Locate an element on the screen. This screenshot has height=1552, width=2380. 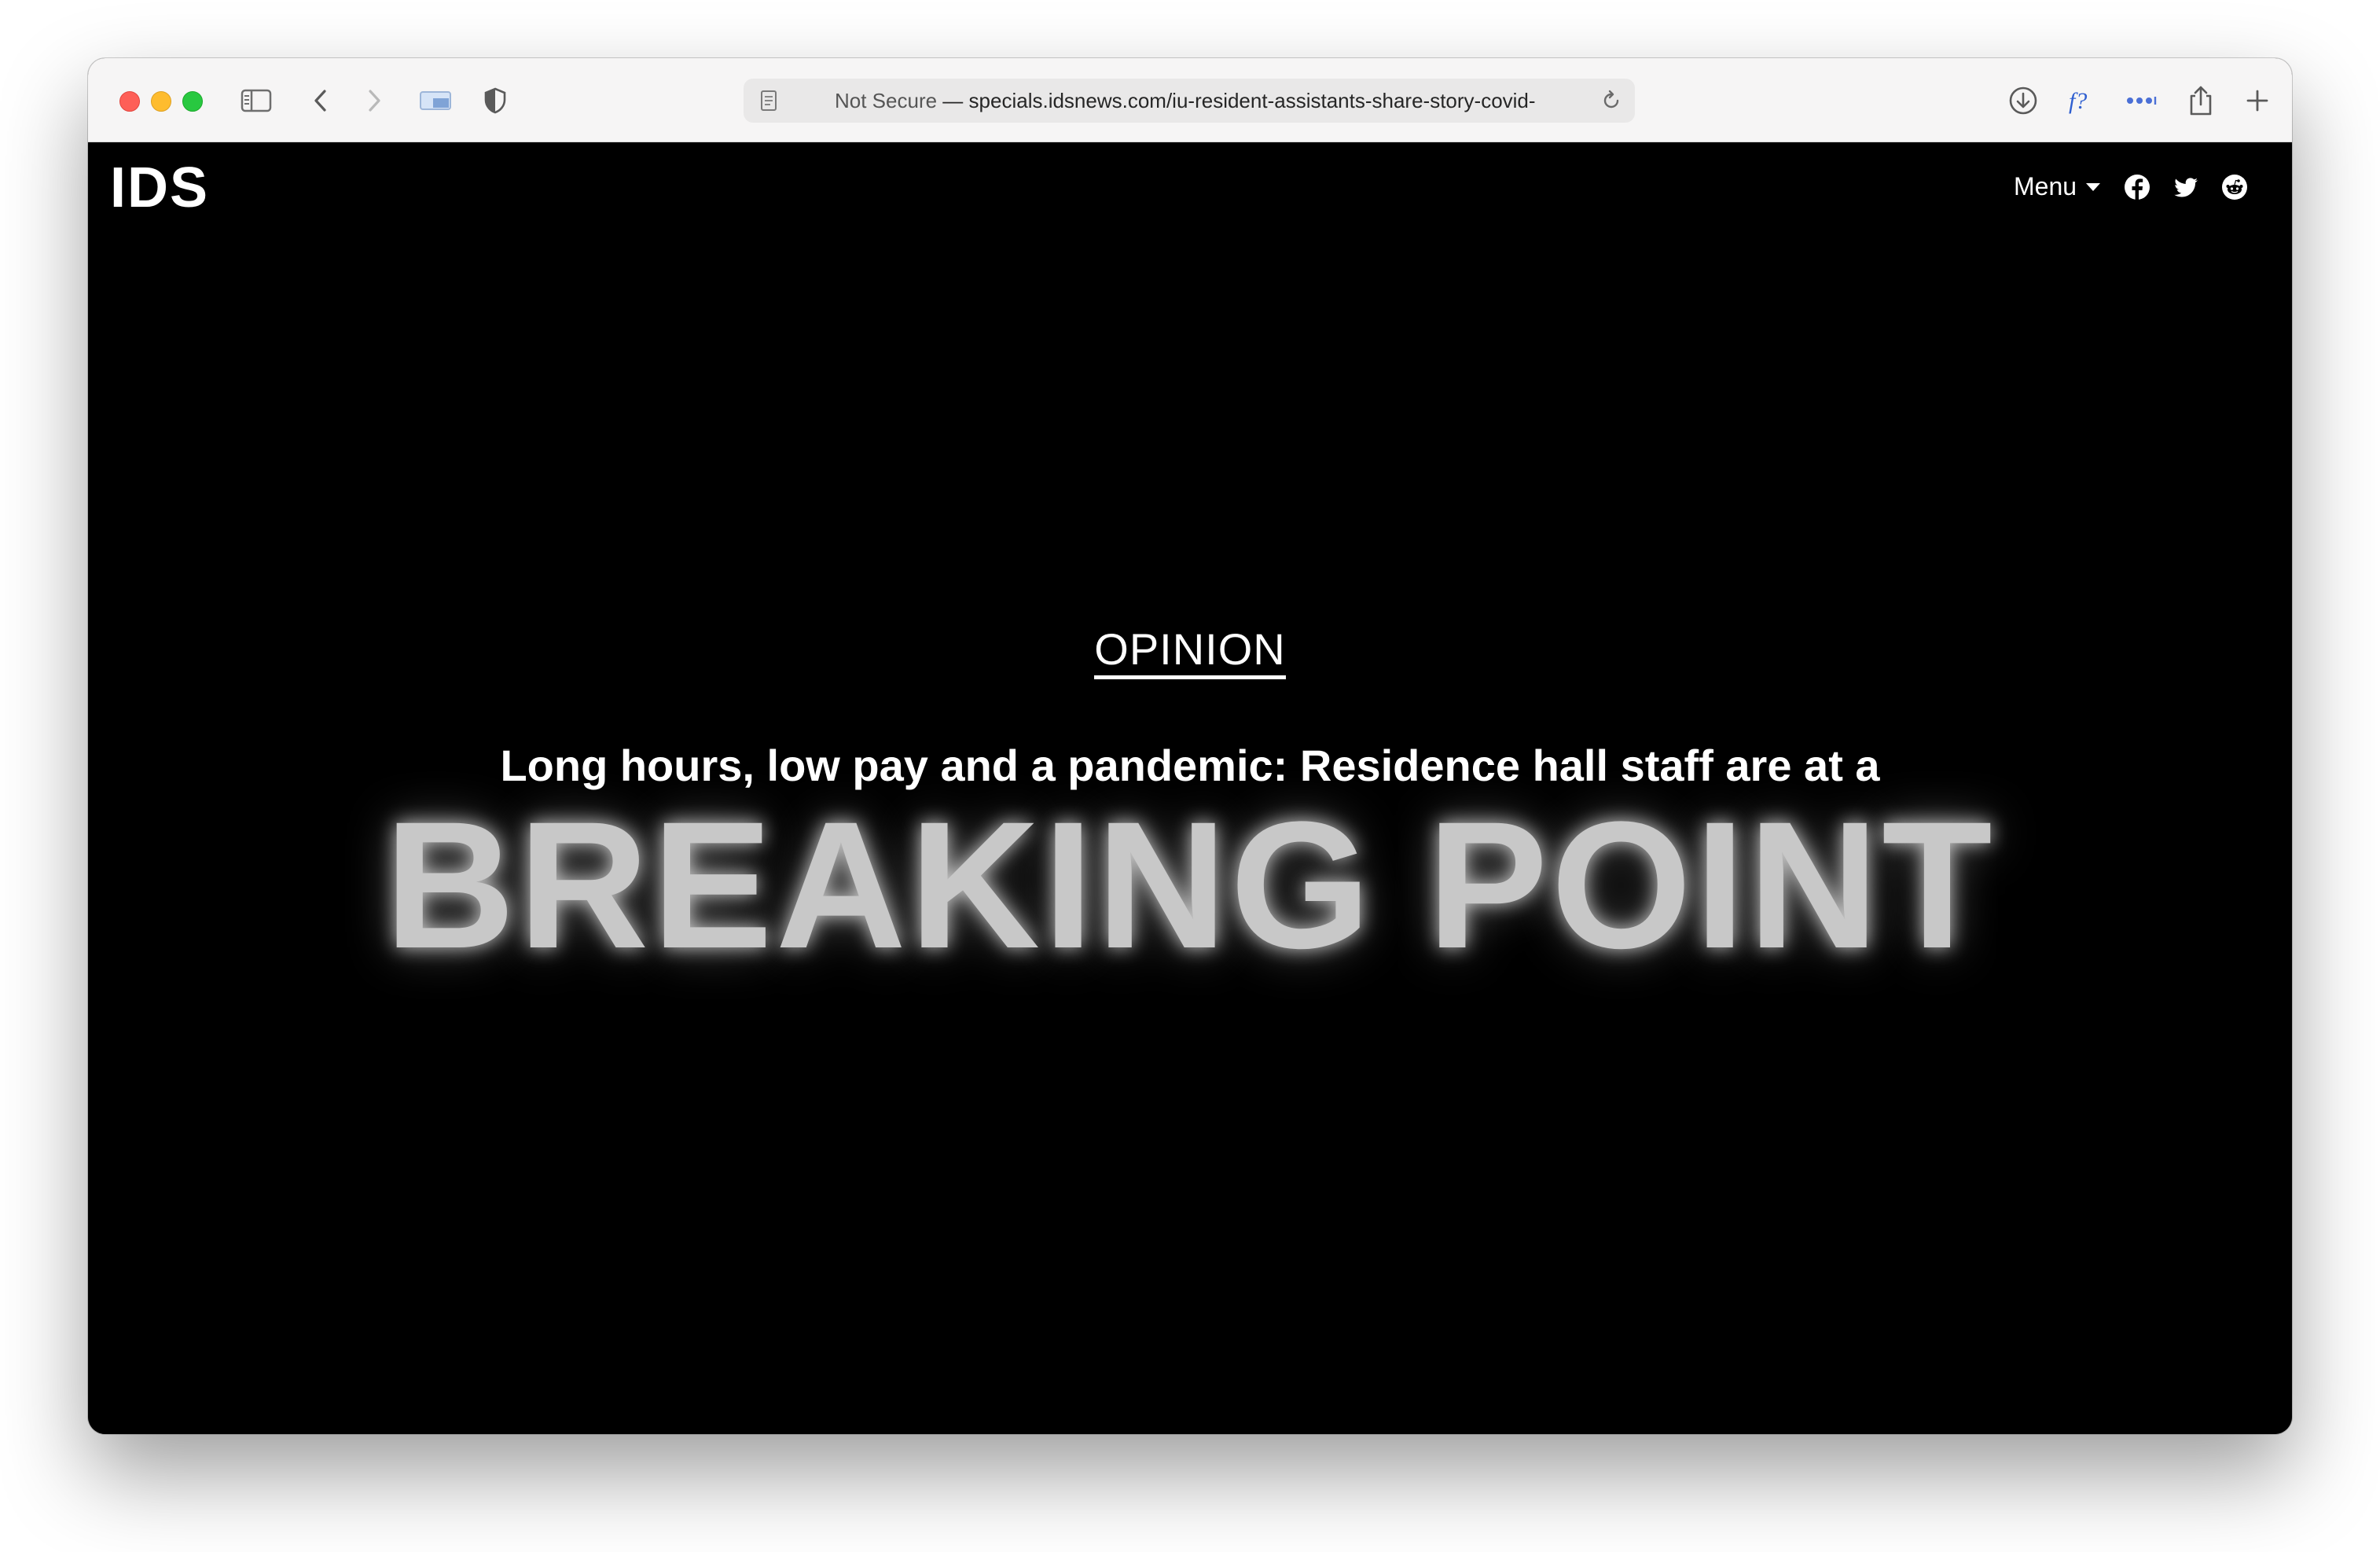
page-icon is located at coordinates (769, 100).